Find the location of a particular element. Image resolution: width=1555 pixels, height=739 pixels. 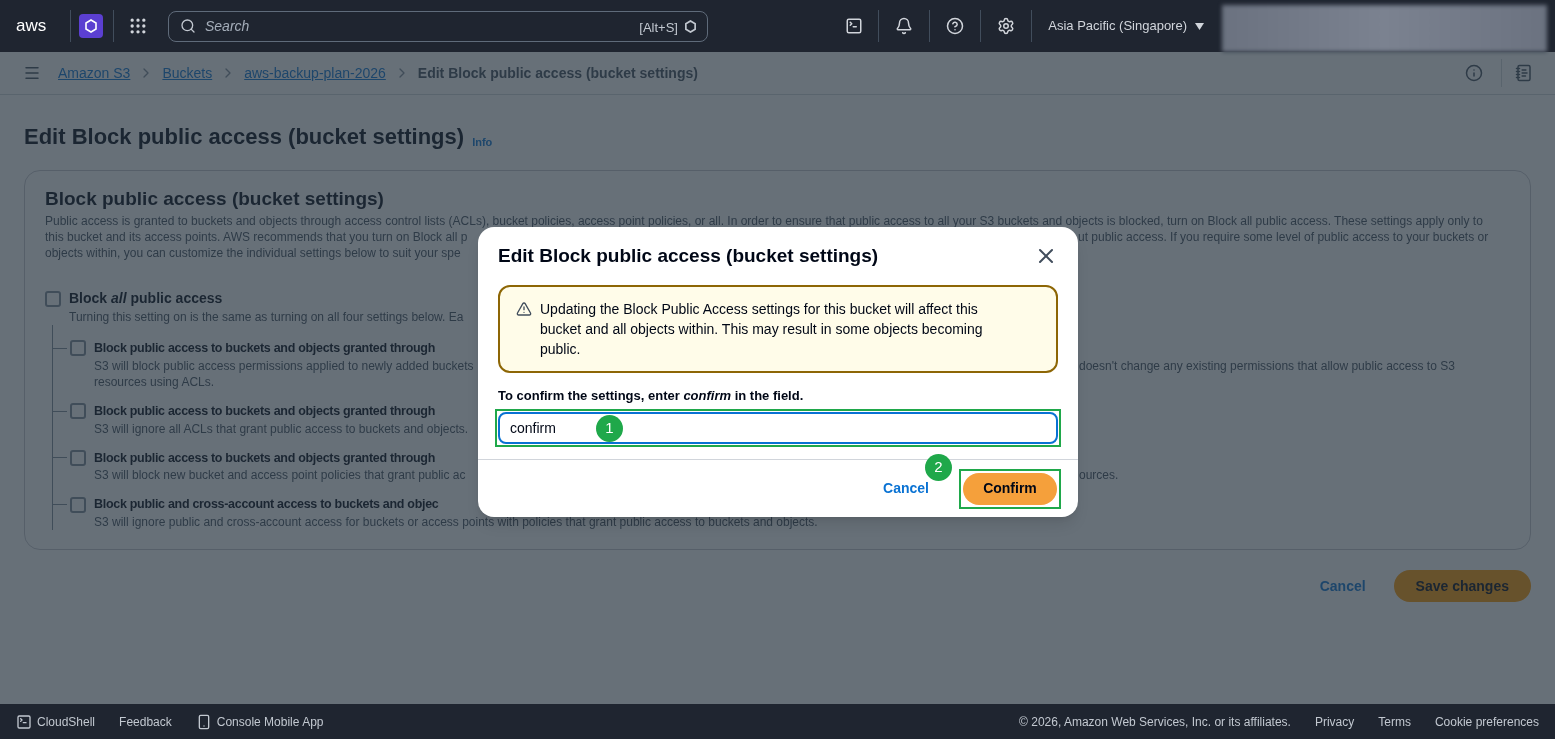

description-text: resources using ACLs. is located at coordinates (154, 381).